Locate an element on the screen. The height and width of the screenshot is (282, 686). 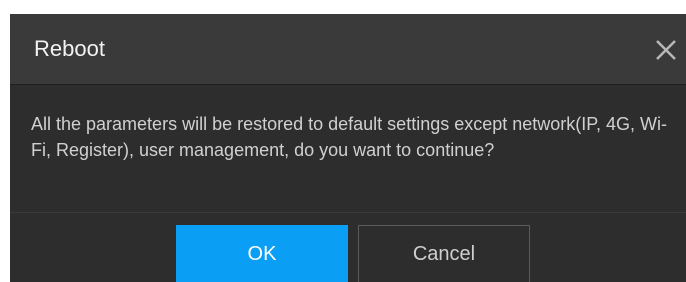
ok-button: OK is located at coordinates (262, 253).